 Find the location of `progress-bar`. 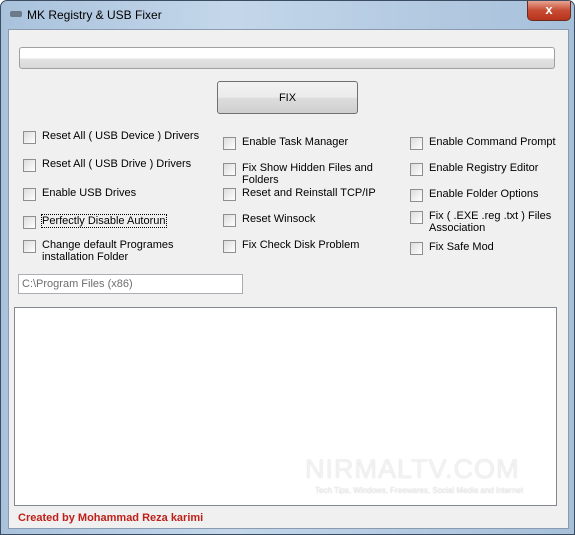

progress-bar is located at coordinates (287, 58).